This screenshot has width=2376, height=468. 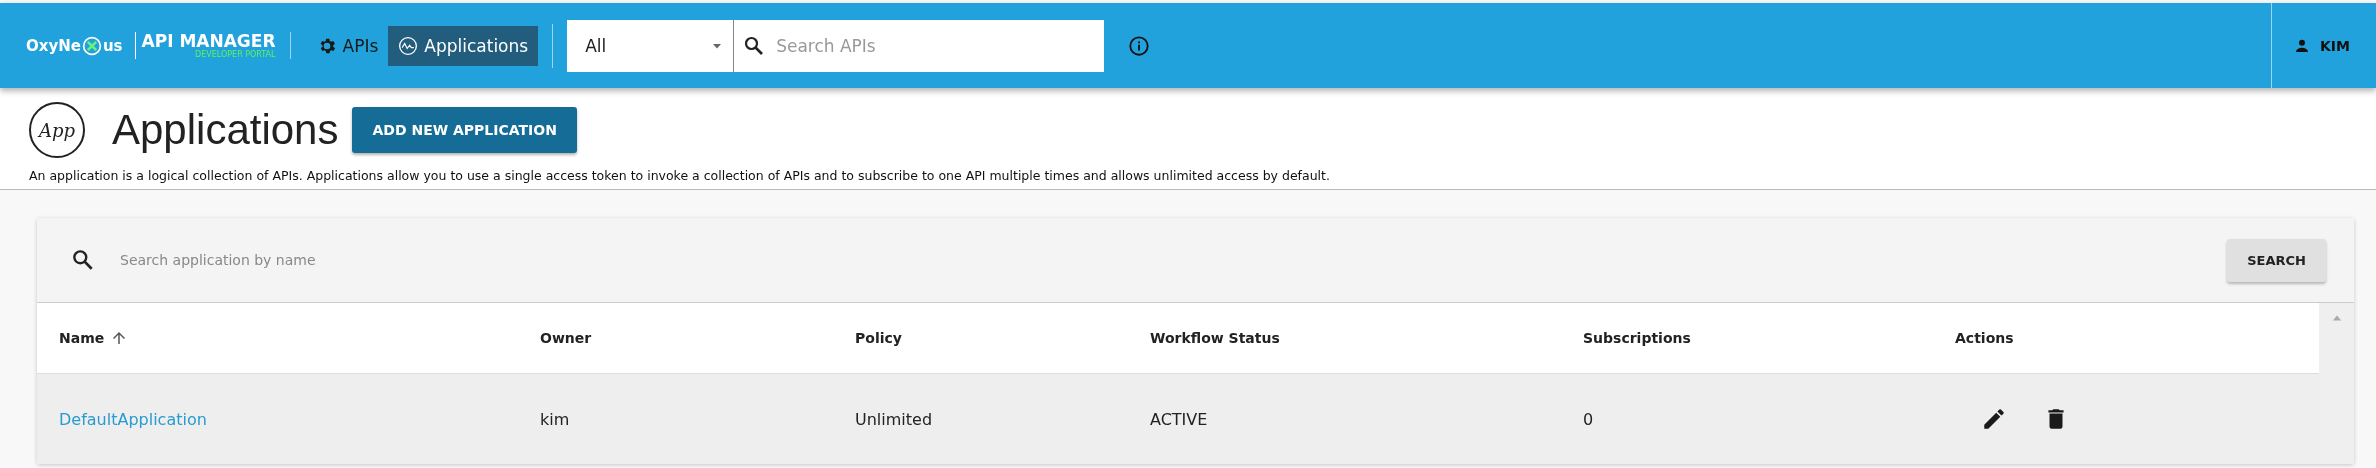 What do you see at coordinates (1179, 419) in the screenshot?
I see `table-cell: ACTIVE` at bounding box center [1179, 419].